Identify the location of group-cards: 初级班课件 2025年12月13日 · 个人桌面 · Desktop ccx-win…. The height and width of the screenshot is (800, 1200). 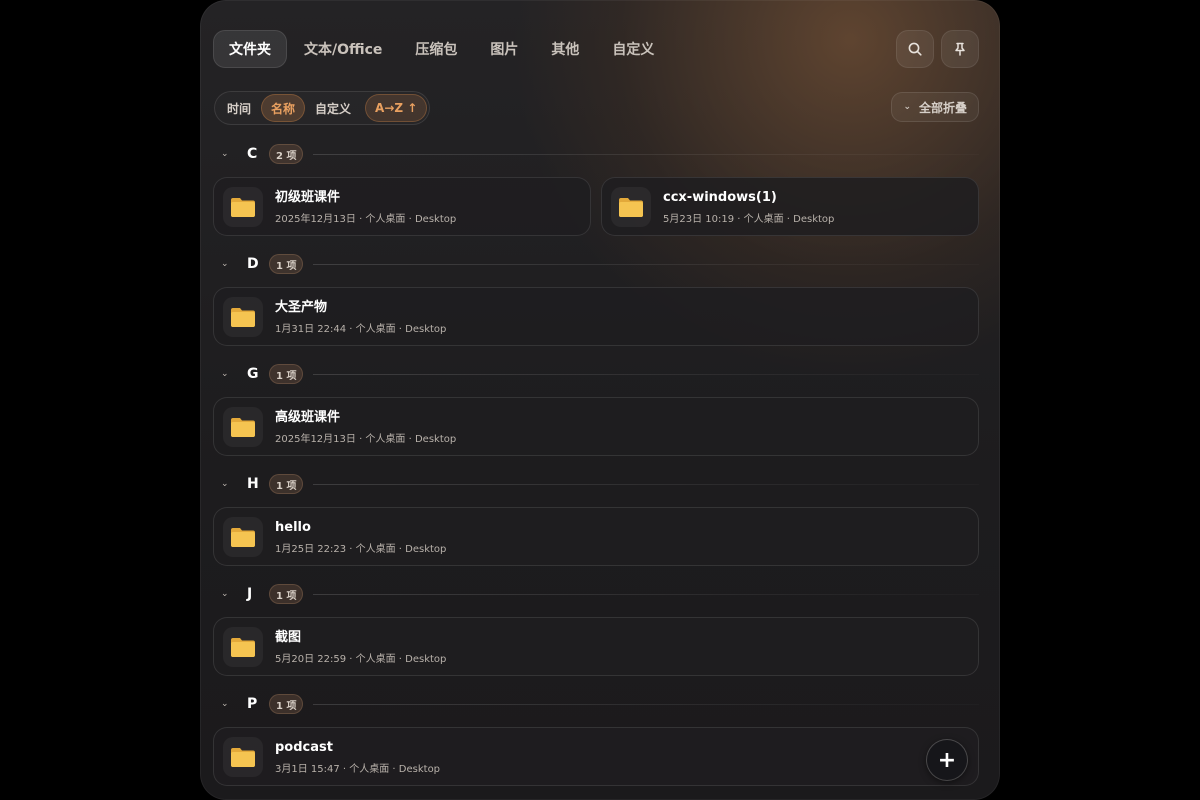
(596, 206).